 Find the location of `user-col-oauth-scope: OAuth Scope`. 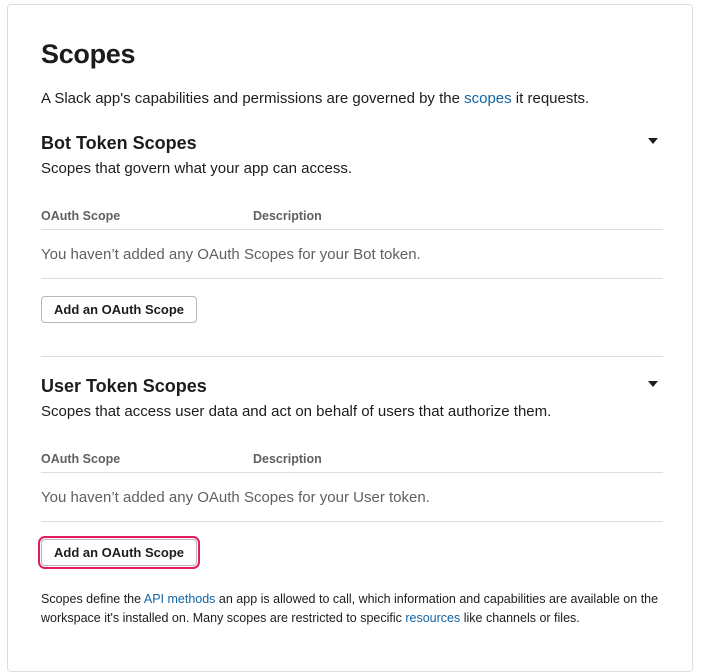

user-col-oauth-scope: OAuth Scope is located at coordinates (81, 459).